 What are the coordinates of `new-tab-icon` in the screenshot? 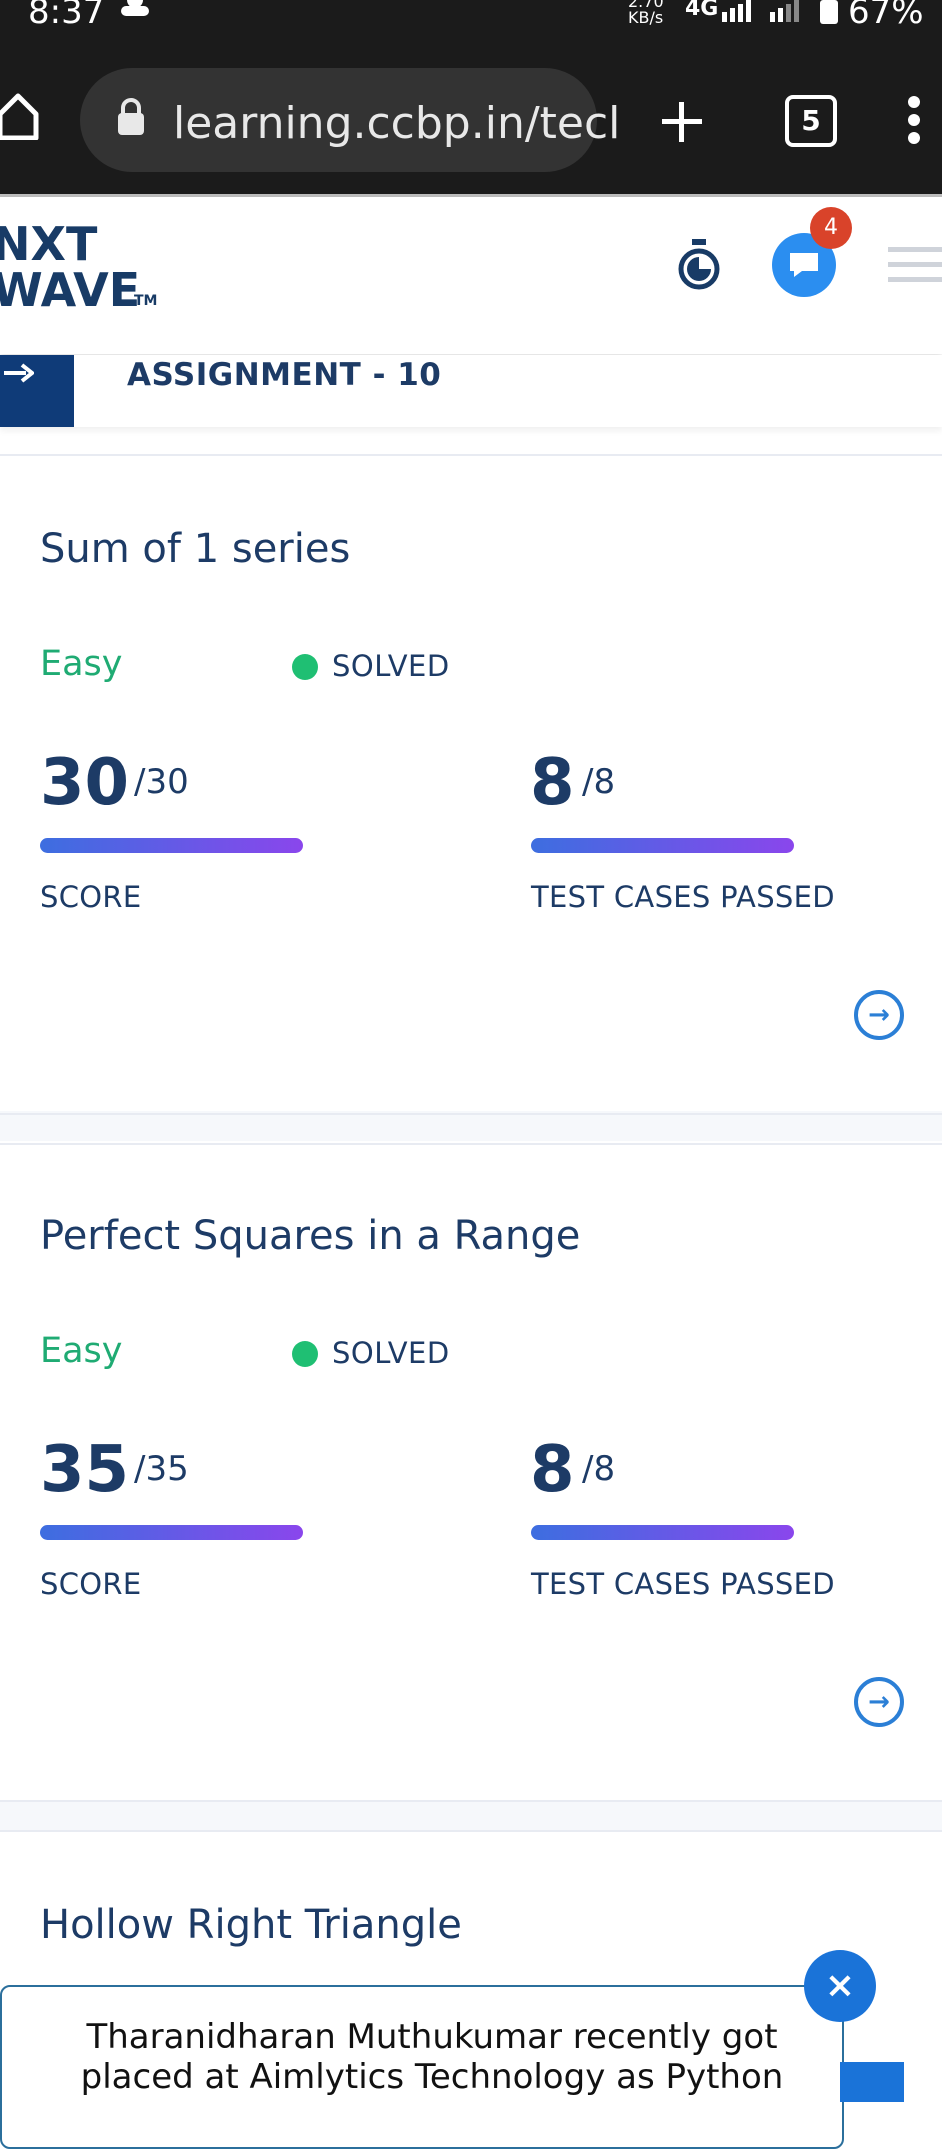 It's located at (682, 122).